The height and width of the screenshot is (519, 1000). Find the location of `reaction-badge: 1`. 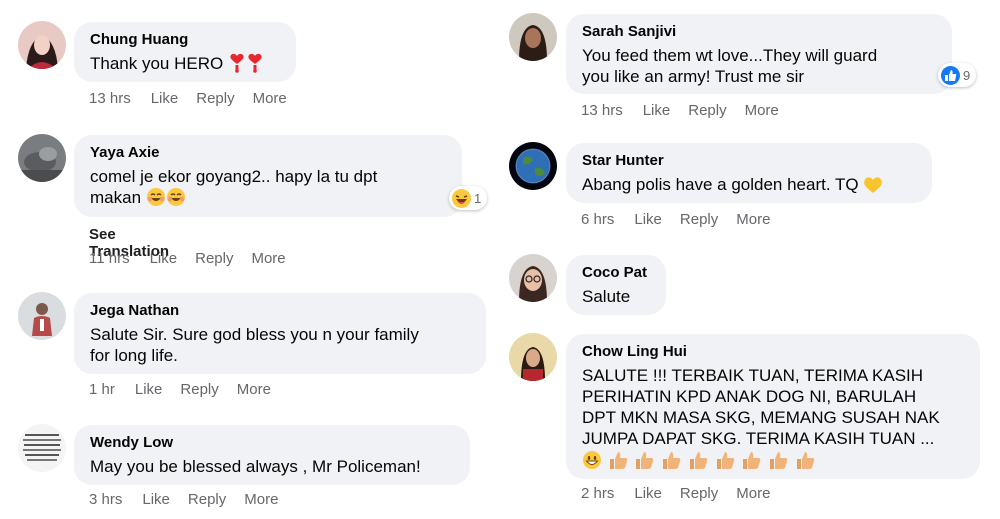

reaction-badge: 1 is located at coordinates (468, 198).